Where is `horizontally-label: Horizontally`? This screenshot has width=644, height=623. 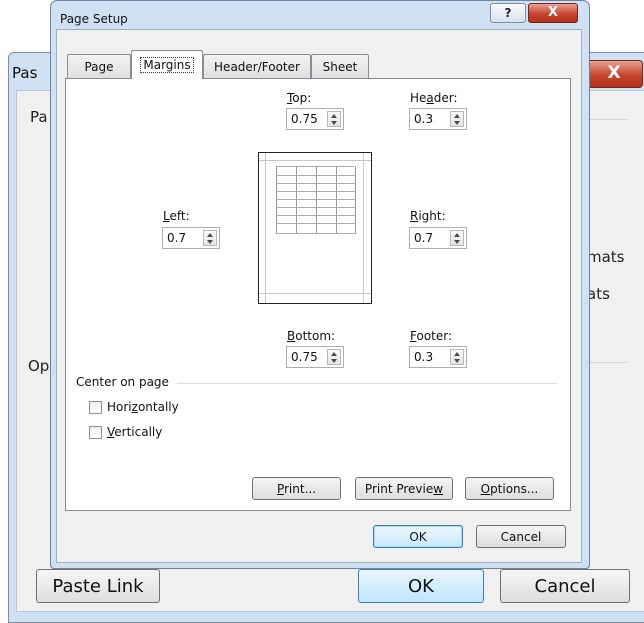 horizontally-label: Horizontally is located at coordinates (143, 407).